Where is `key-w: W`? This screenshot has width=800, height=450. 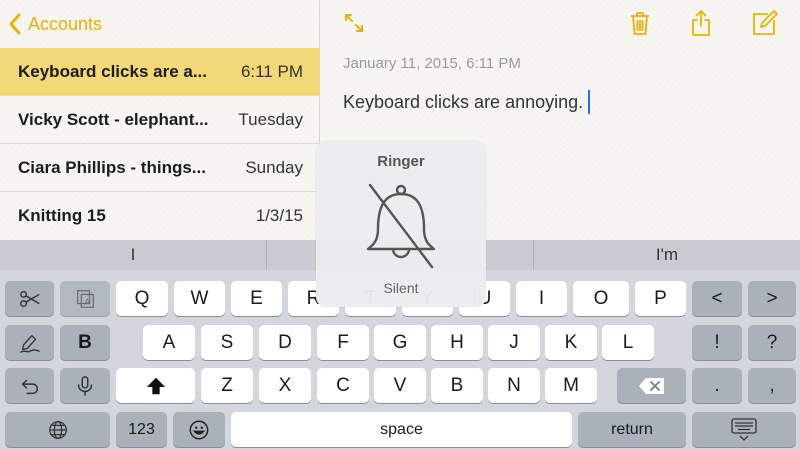 key-w: W is located at coordinates (199, 298).